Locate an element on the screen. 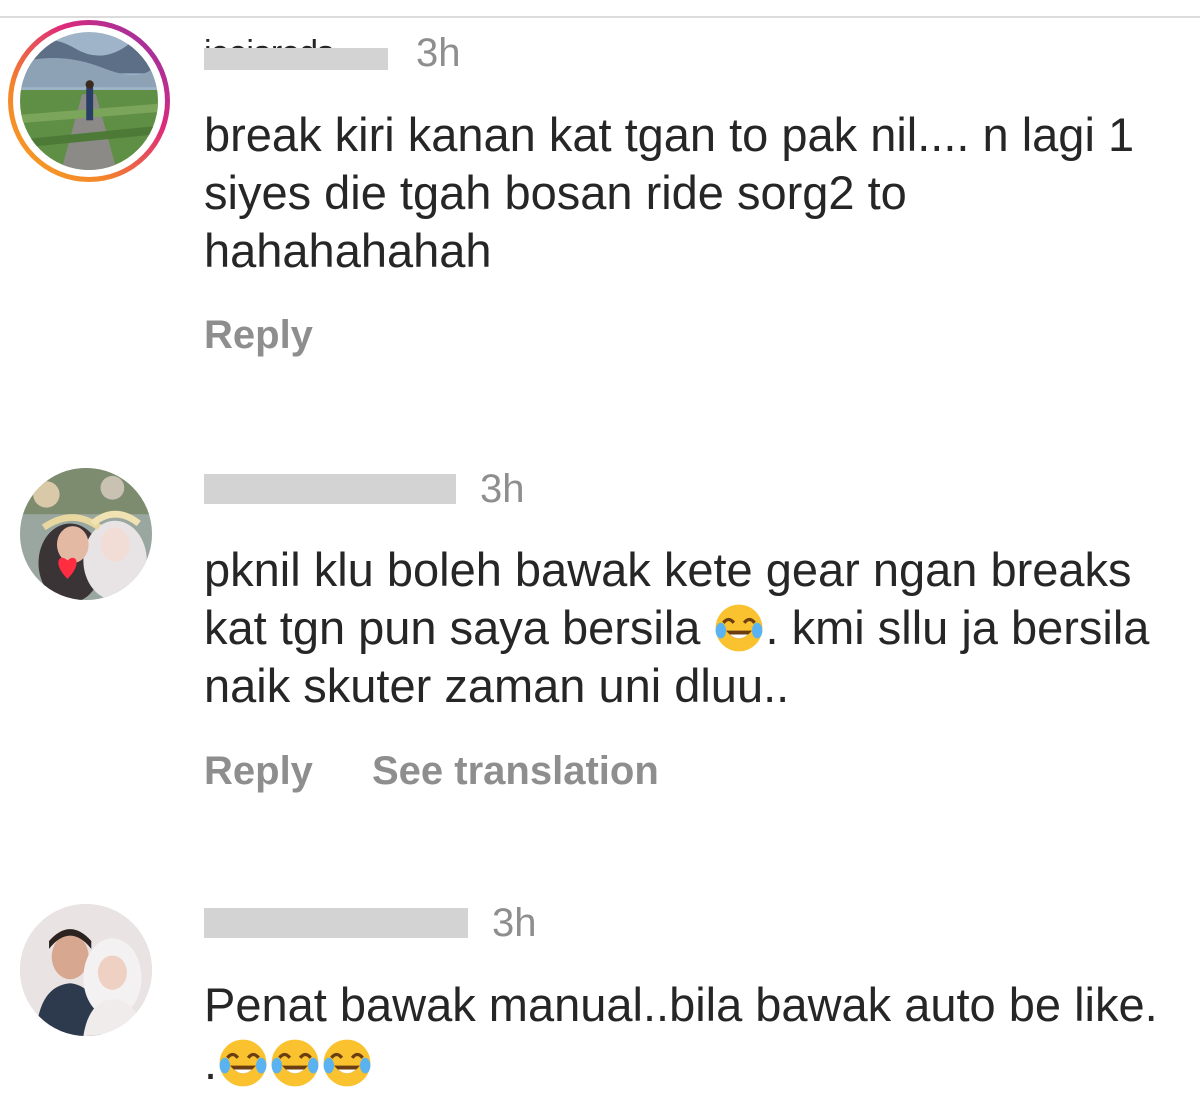 Image resolution: width=1200 pixels, height=1114 pixels. avatar-photo is located at coordinates (89, 101).